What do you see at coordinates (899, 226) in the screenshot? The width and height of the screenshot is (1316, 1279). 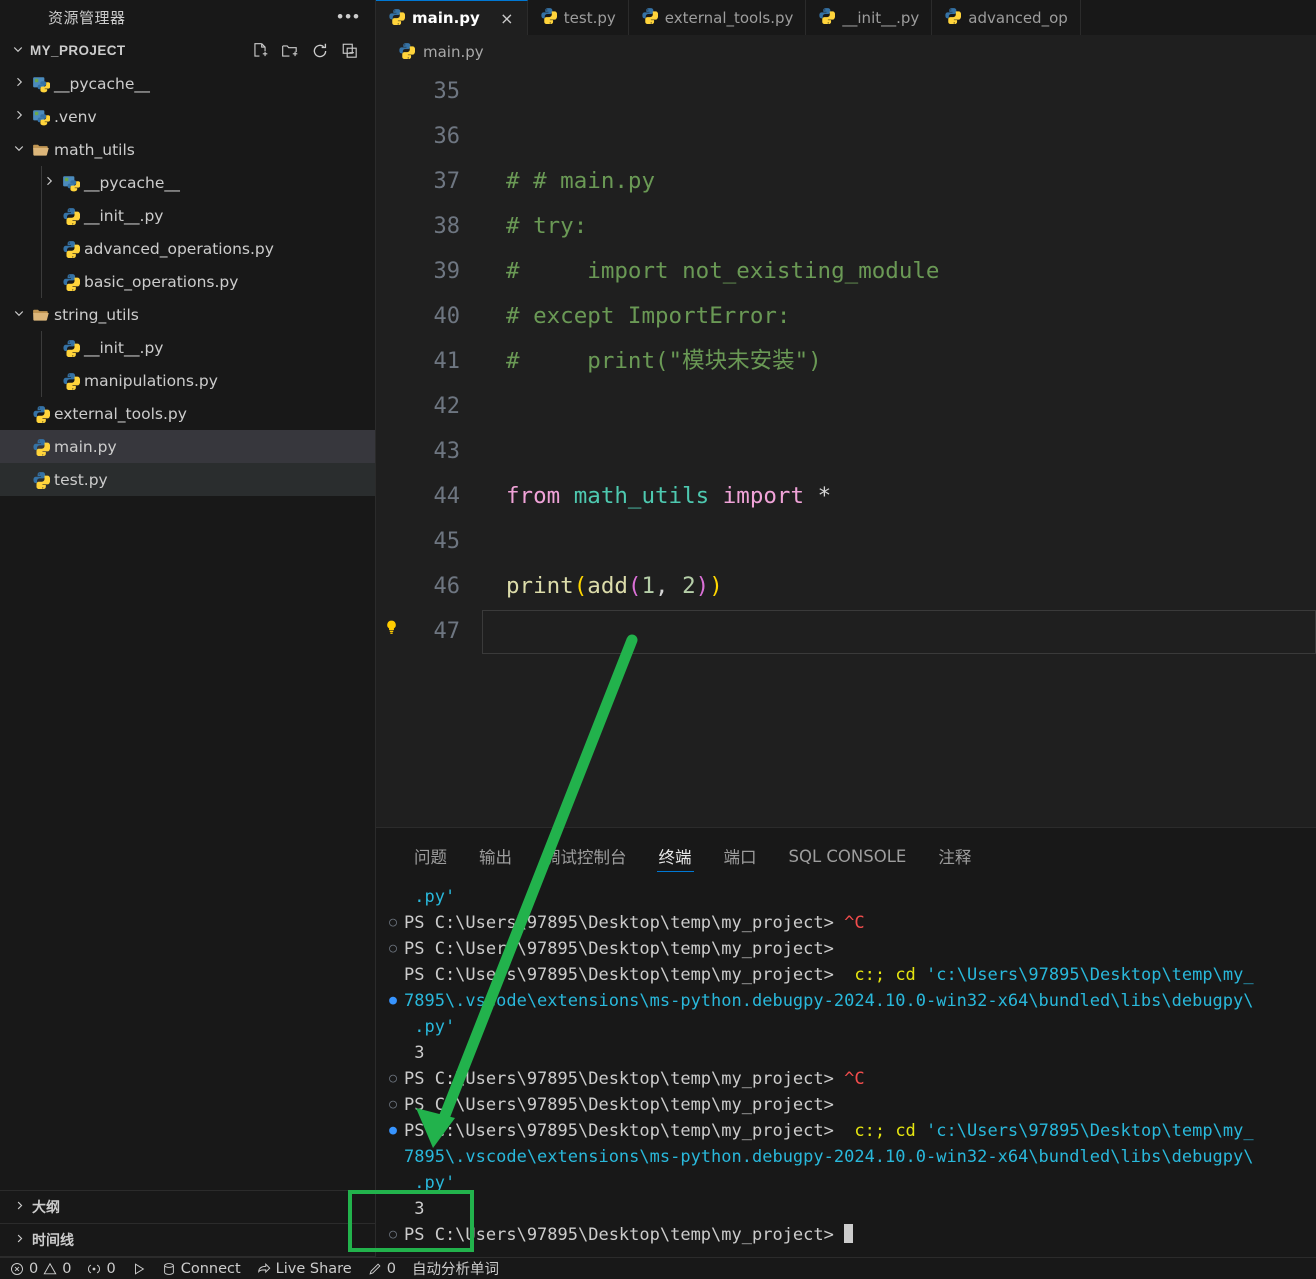 I see `code-line-text: # try:` at bounding box center [899, 226].